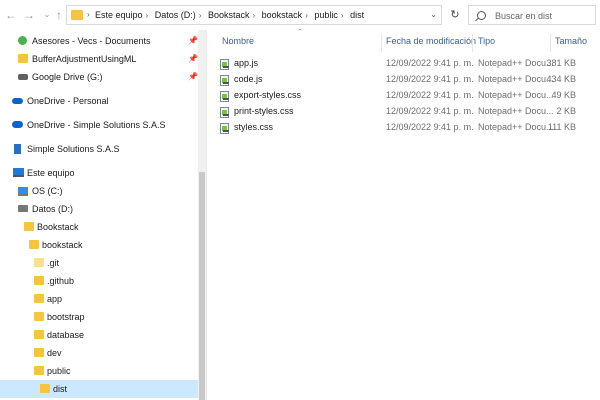 The width and height of the screenshot is (600, 400). What do you see at coordinates (119, 15) in the screenshot?
I see `breadcrumb-este-equipo: Este equipo` at bounding box center [119, 15].